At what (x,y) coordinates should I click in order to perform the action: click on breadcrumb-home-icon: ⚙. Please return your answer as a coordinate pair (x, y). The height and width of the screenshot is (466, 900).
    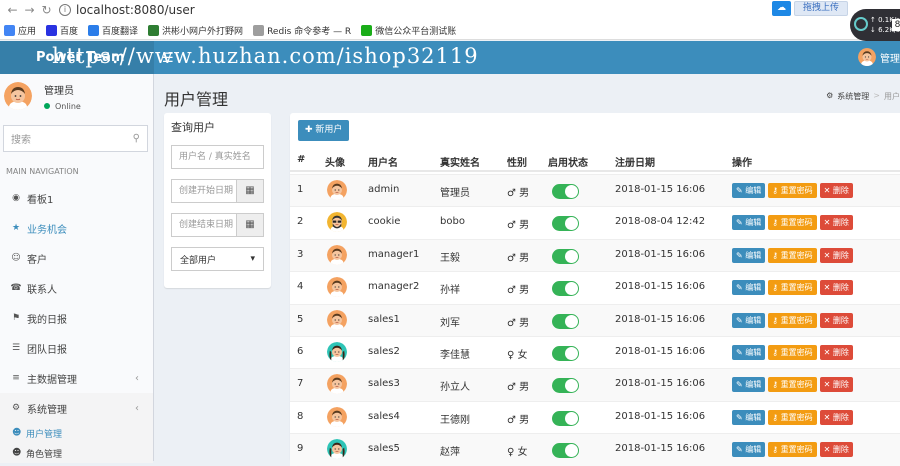
    Looking at the image, I should click on (830, 95).